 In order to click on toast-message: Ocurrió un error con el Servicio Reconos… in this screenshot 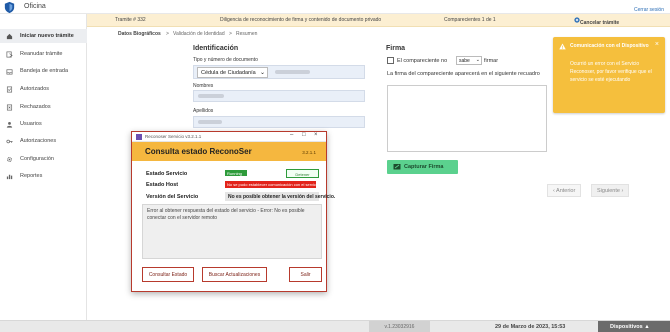, I will do `click(611, 72)`.